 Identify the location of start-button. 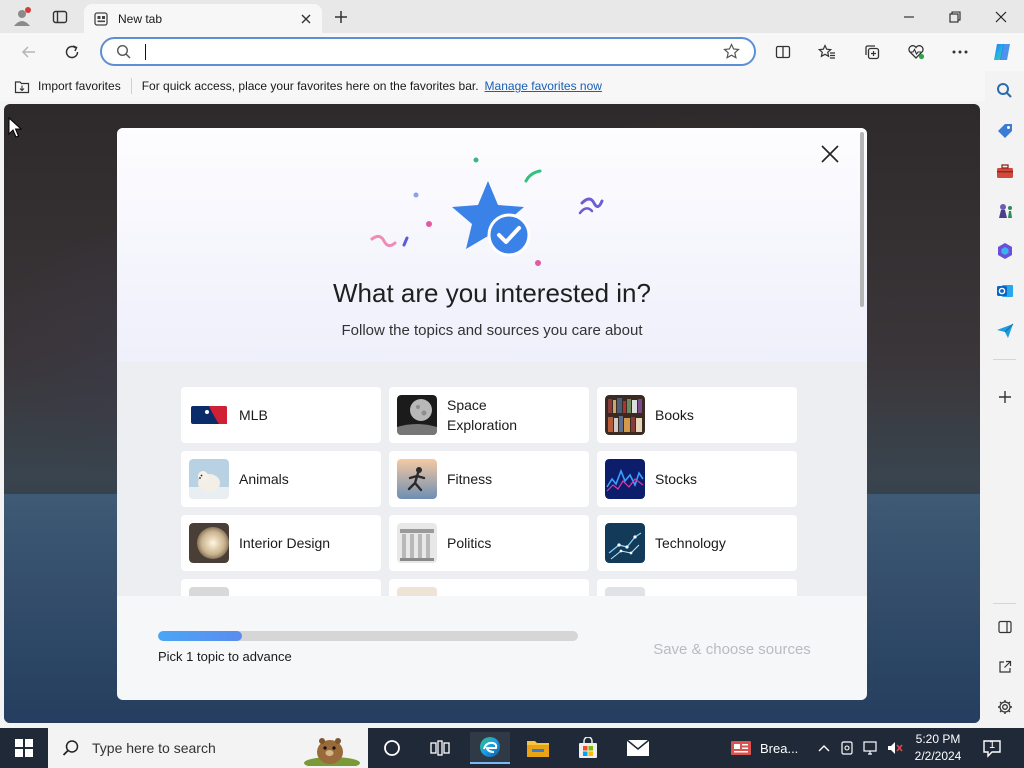
(24, 748).